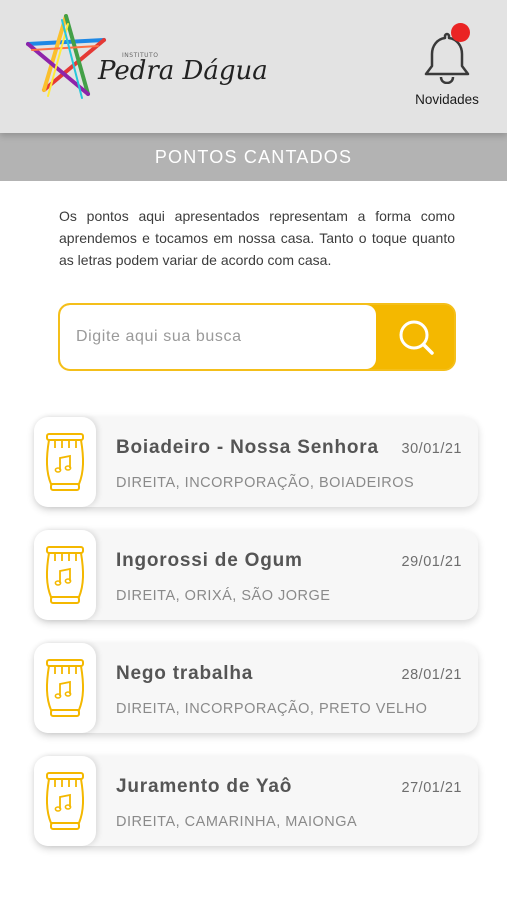 This screenshot has height=900, width=507. Describe the element at coordinates (431, 675) in the screenshot. I see `item-date: 28/01/21` at that location.